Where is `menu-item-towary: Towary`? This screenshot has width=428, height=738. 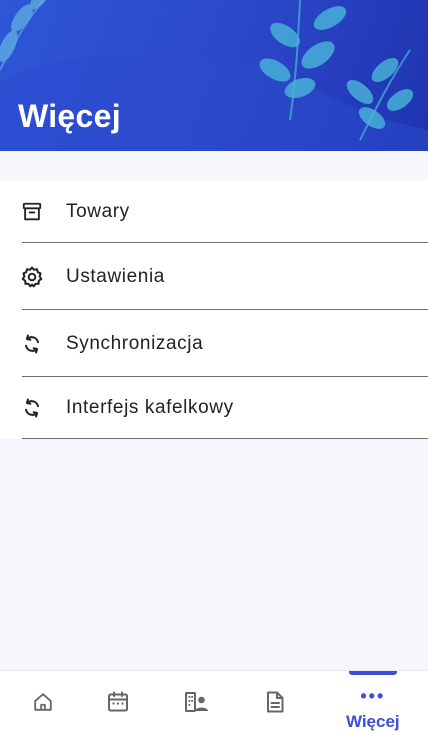
menu-item-towary: Towary is located at coordinates (214, 212).